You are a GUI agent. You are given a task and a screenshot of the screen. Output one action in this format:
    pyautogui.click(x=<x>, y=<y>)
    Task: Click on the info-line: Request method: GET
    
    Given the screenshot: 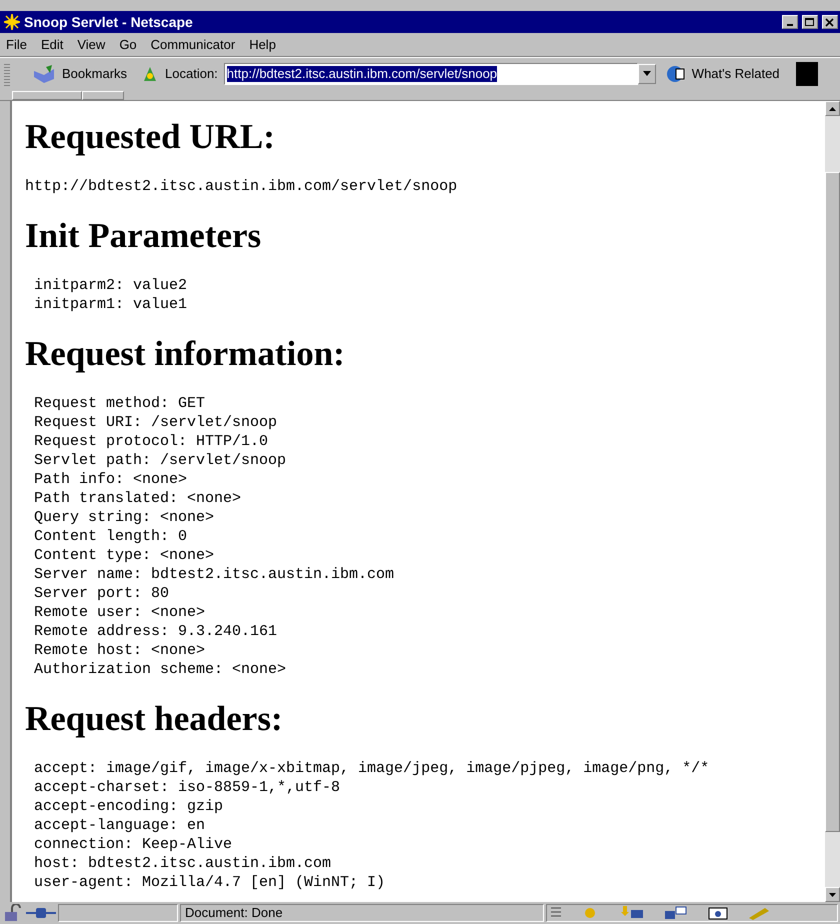 What is the action you would take?
    pyautogui.click(x=119, y=403)
    